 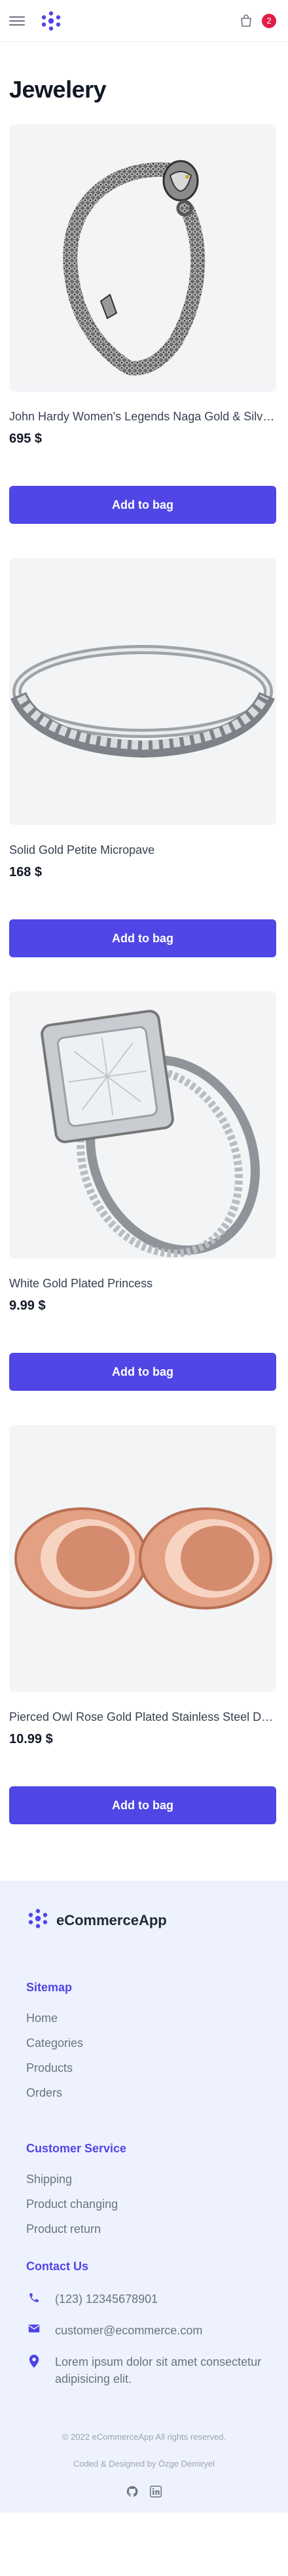 What do you see at coordinates (26, 872) in the screenshot?
I see `product-price: 168 $` at bounding box center [26, 872].